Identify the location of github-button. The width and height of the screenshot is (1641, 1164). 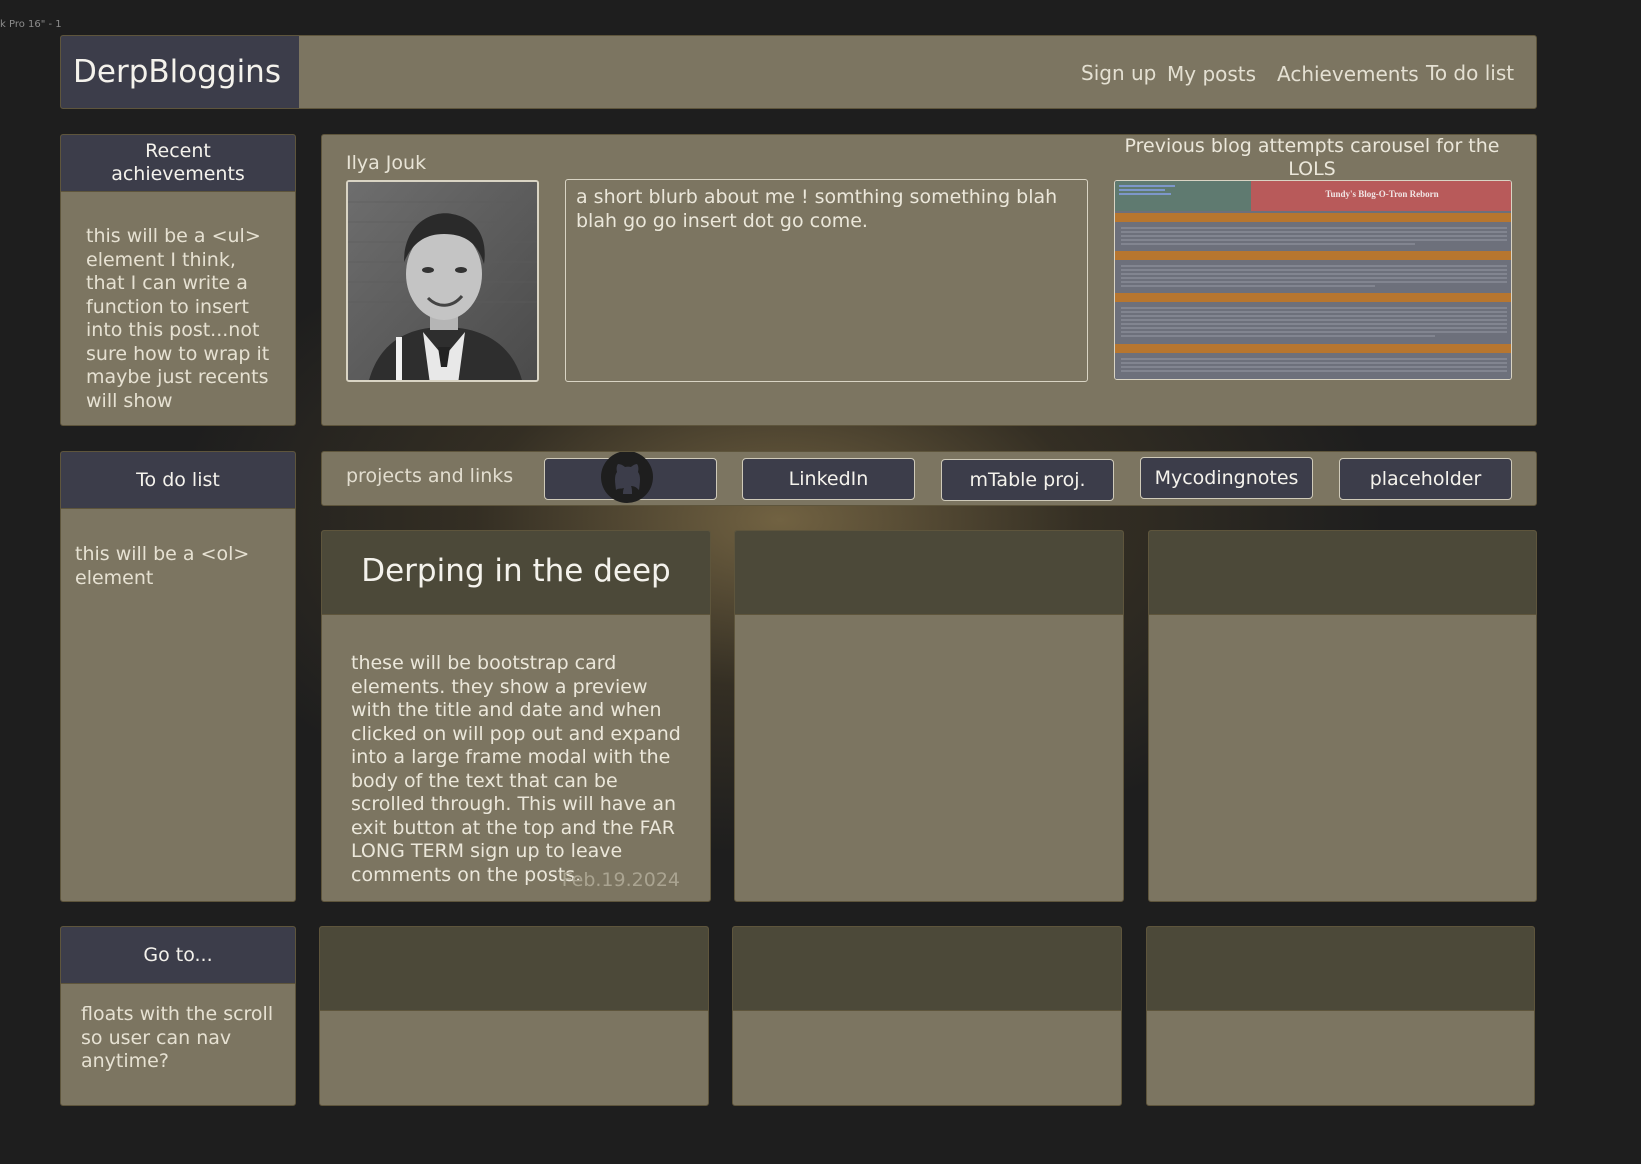
(630, 477).